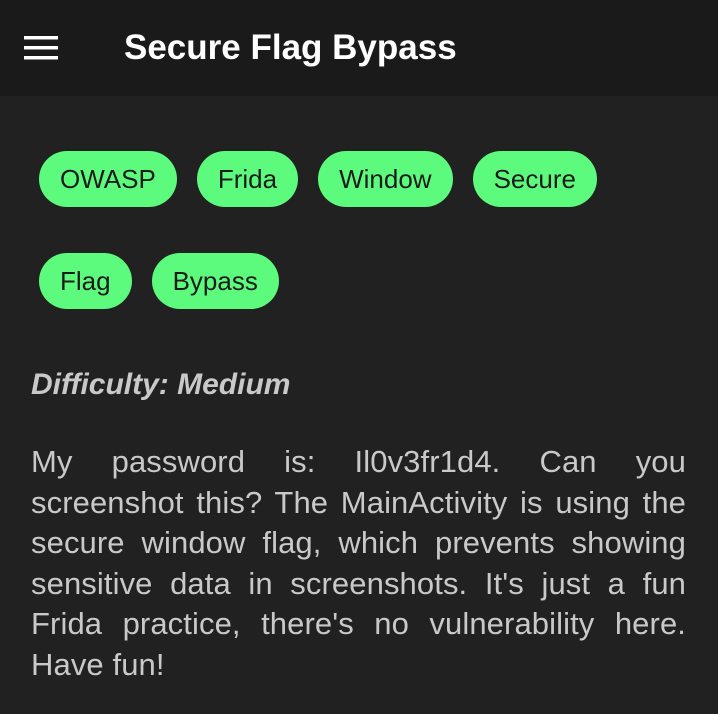  I want to click on tag-chip-flag: Flag, so click(85, 281).